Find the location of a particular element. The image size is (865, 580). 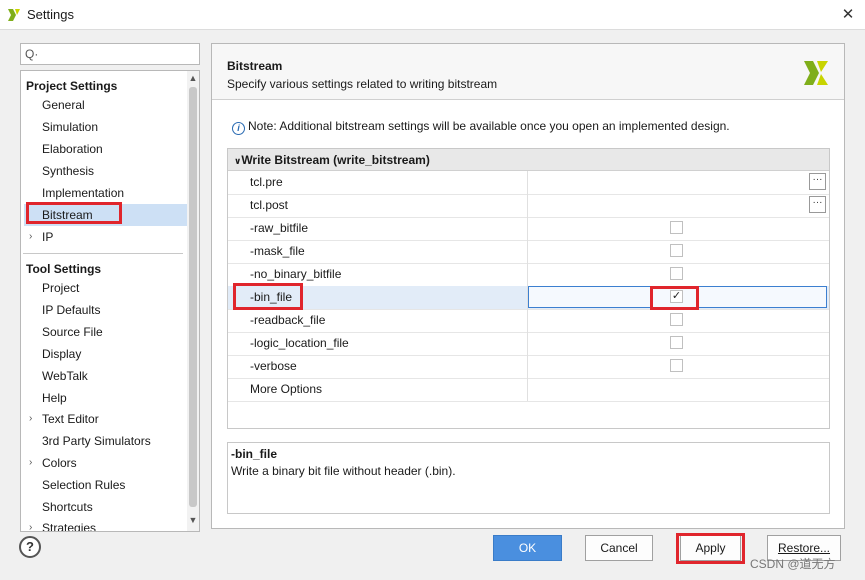

nav-item-display: Display is located at coordinates (61, 354).